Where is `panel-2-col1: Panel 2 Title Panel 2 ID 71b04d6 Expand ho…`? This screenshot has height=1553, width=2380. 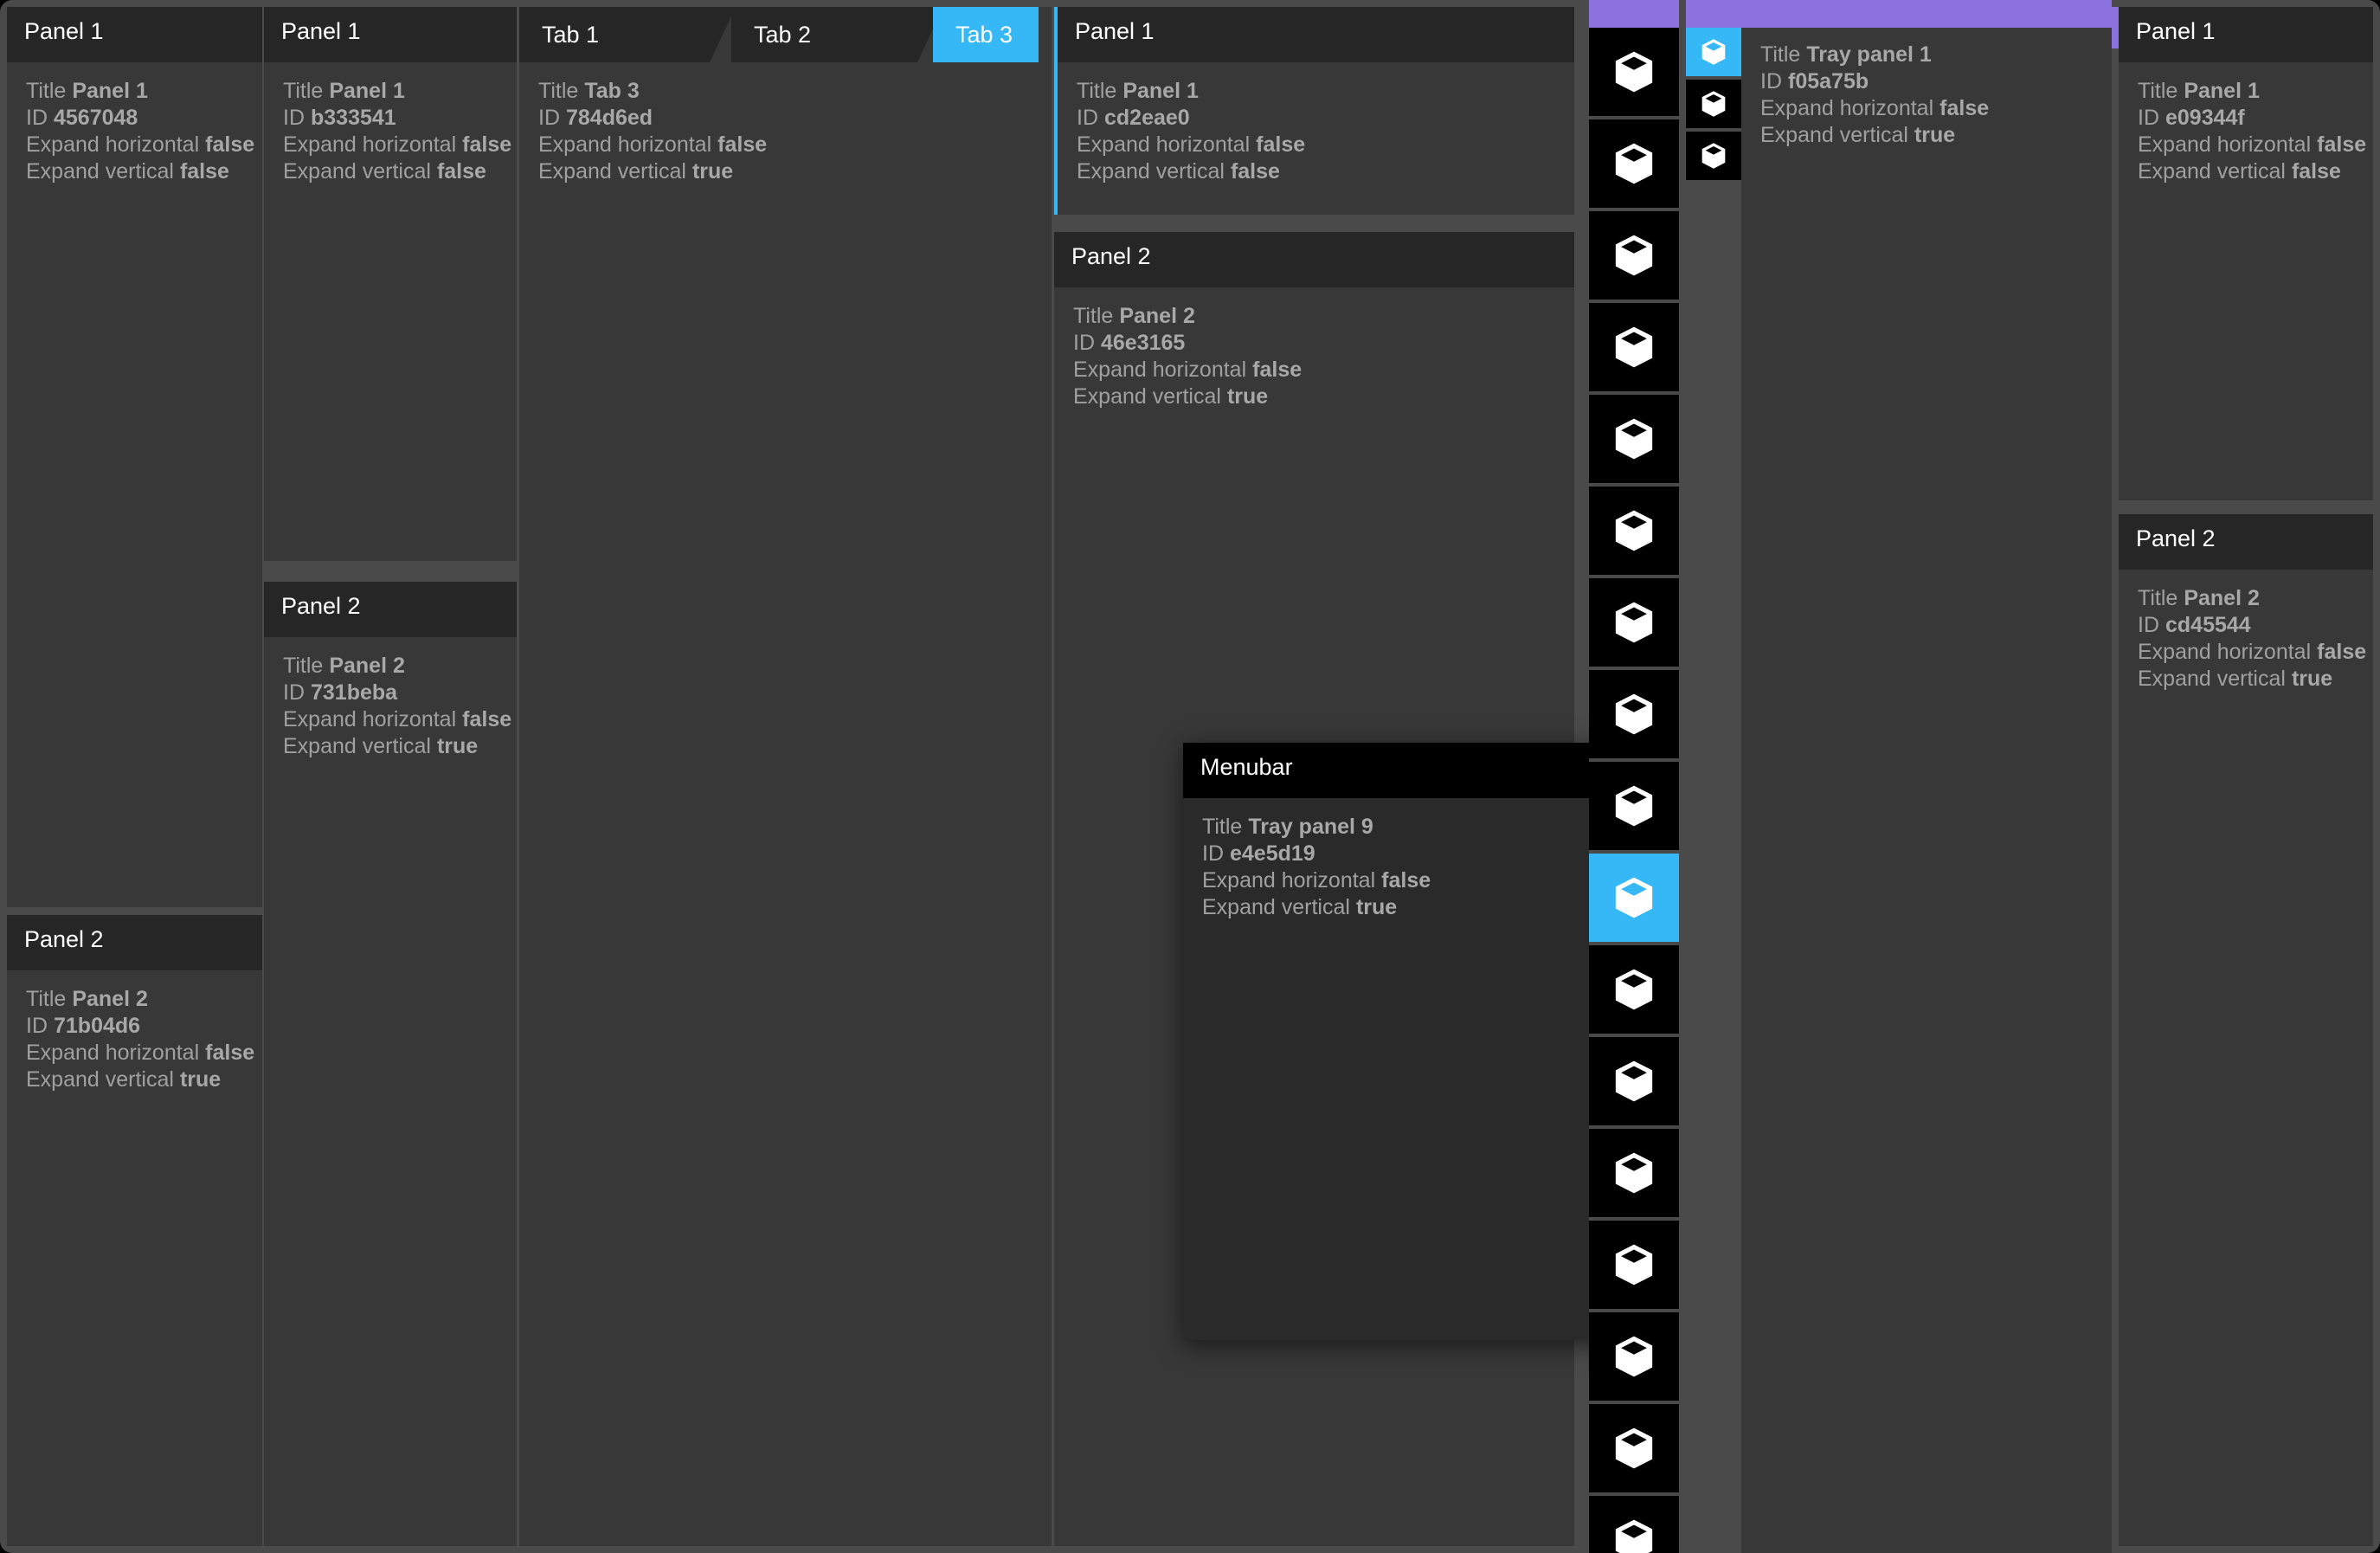 panel-2-col1: Panel 2 Title Panel 2 ID 71b04d6 Expand ho… is located at coordinates (134, 1231).